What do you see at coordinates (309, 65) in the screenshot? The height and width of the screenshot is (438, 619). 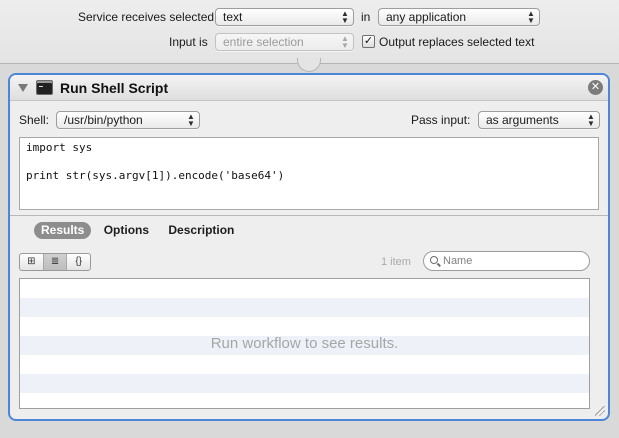 I see `connector-notch` at bounding box center [309, 65].